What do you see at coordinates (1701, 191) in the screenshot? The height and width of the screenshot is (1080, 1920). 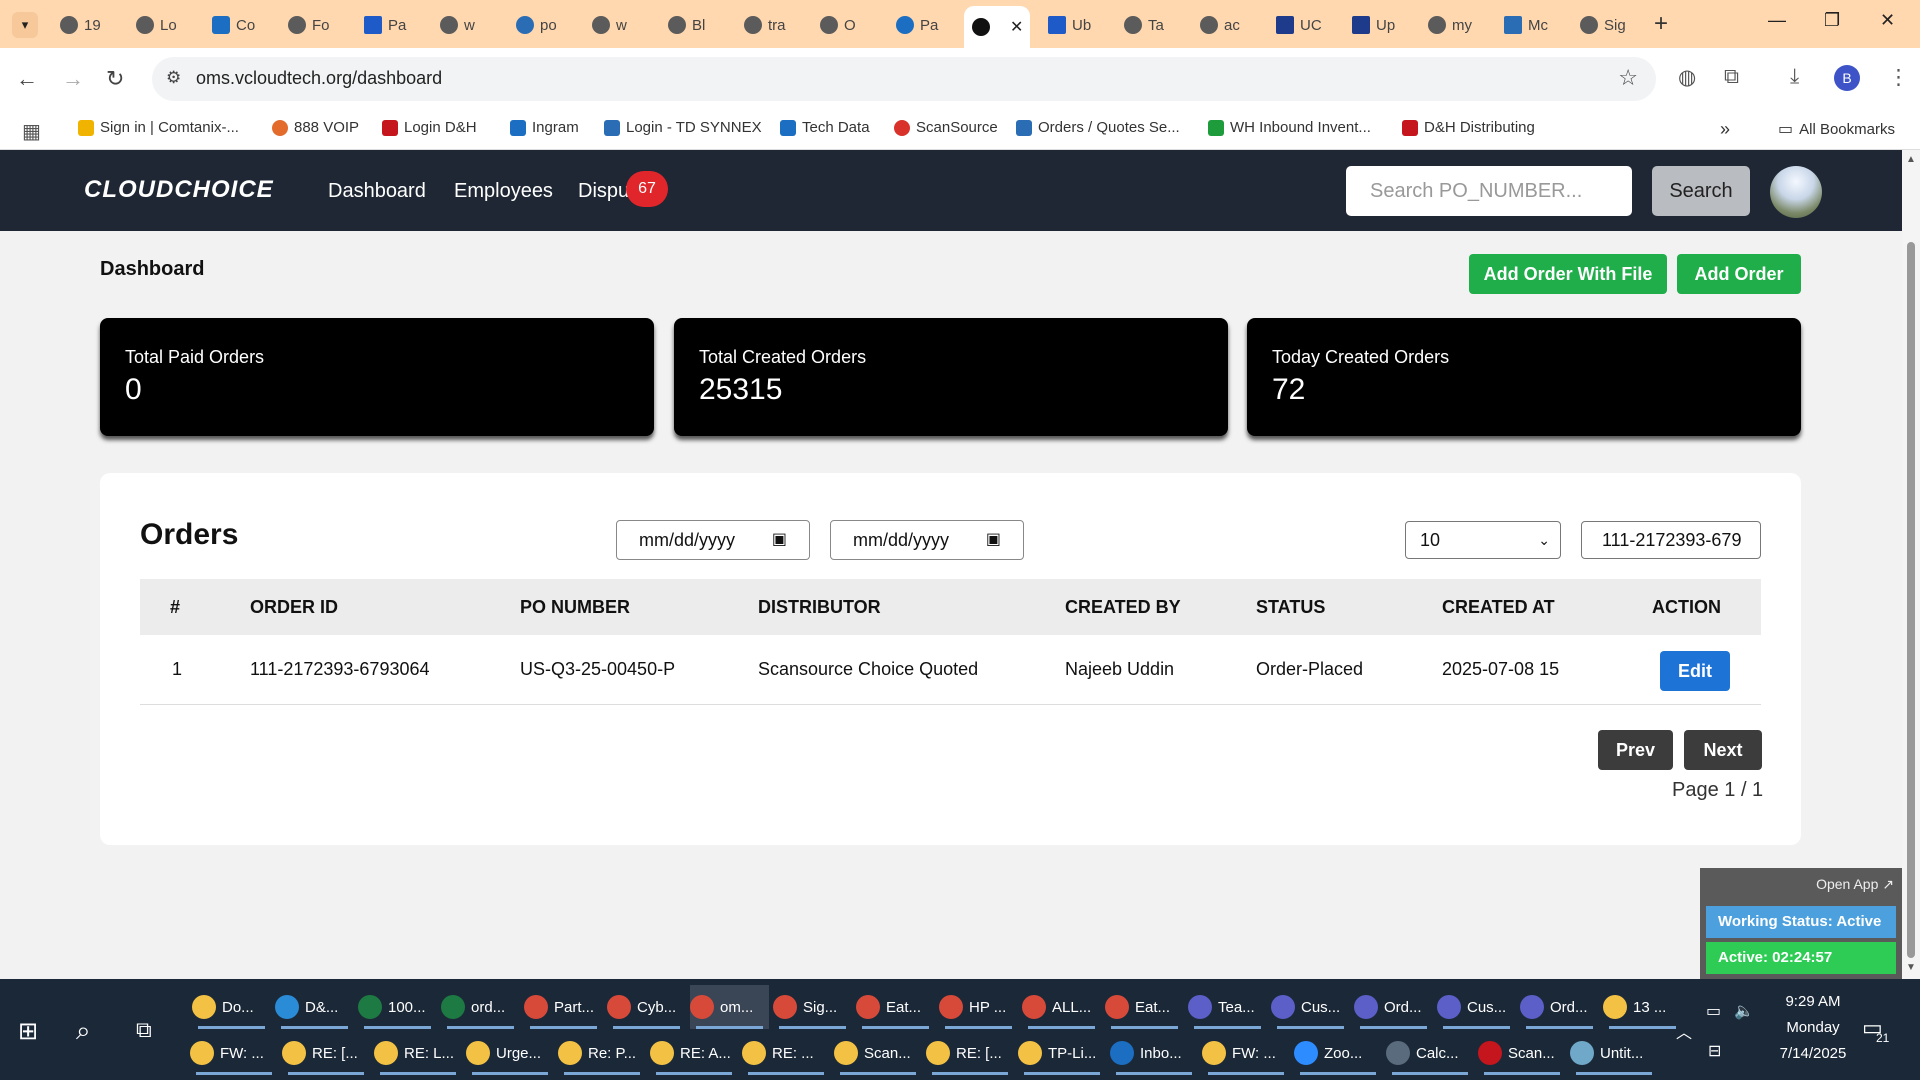 I see `search-button: Search` at bounding box center [1701, 191].